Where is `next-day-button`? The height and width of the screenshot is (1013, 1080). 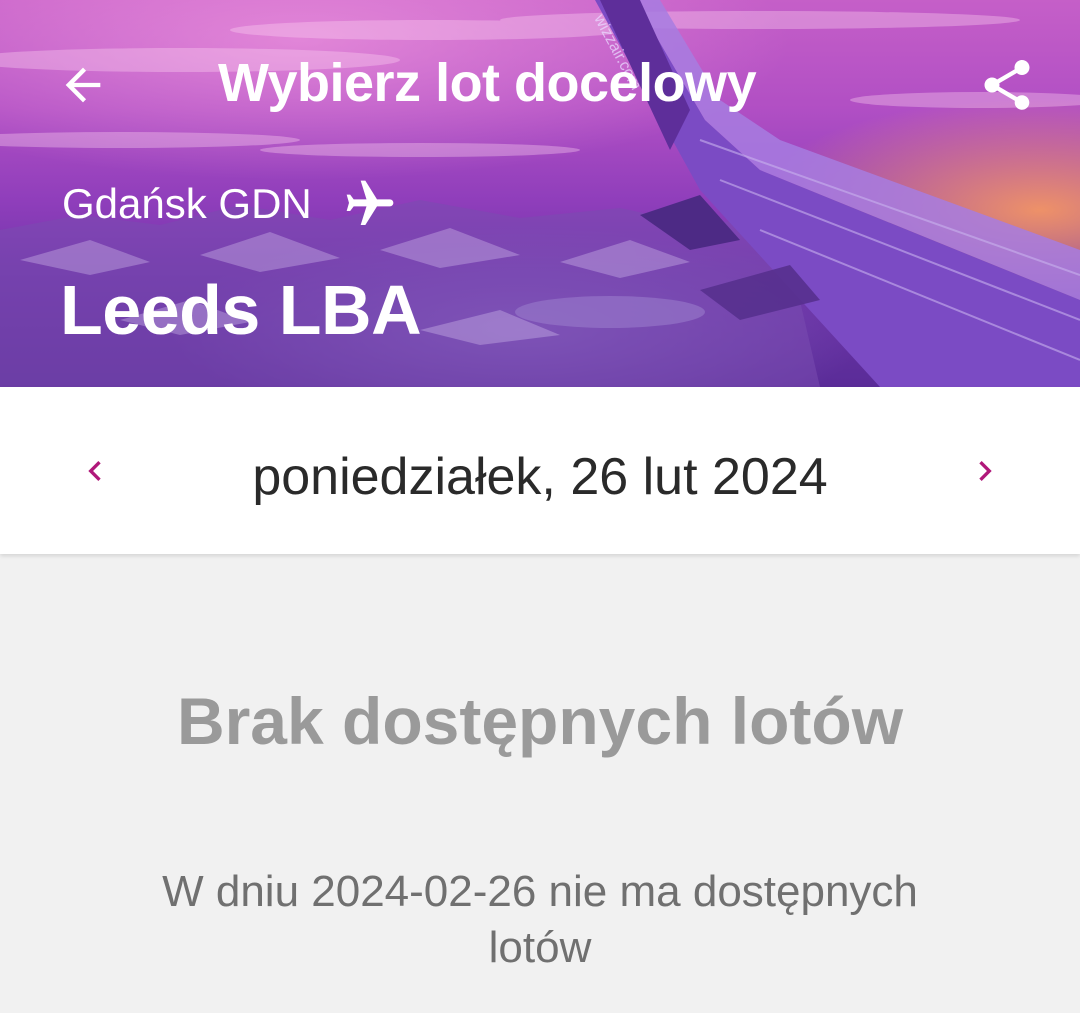 next-day-button is located at coordinates (985, 471).